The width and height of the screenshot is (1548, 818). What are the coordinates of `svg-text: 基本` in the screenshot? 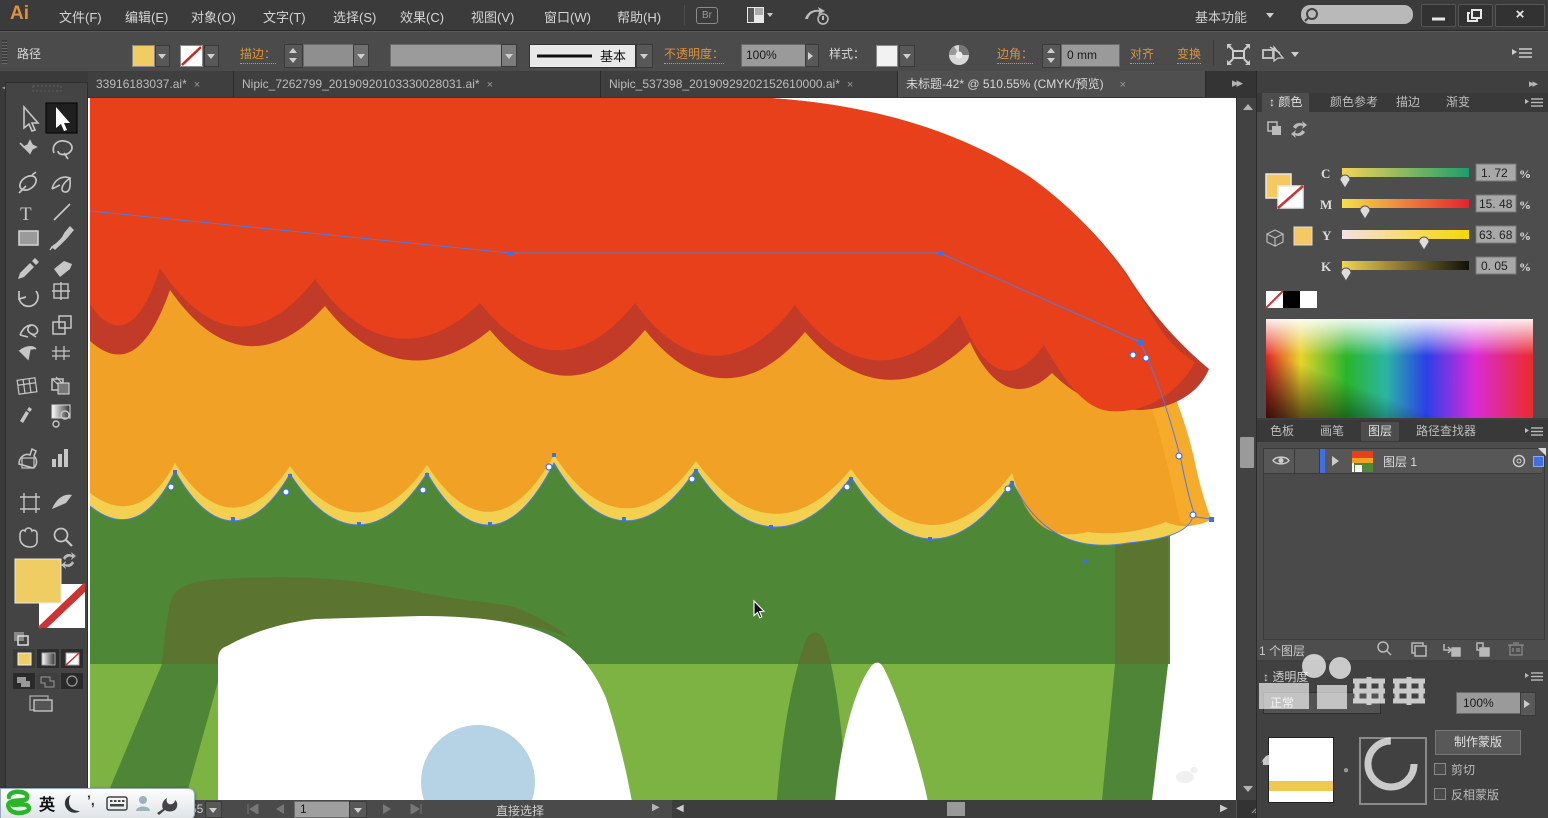 It's located at (613, 56).